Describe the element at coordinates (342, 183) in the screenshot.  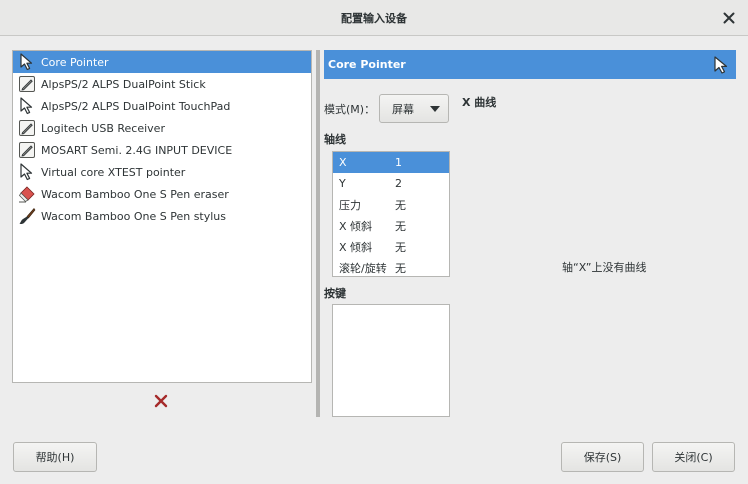
I see `axis-name: Y` at that location.